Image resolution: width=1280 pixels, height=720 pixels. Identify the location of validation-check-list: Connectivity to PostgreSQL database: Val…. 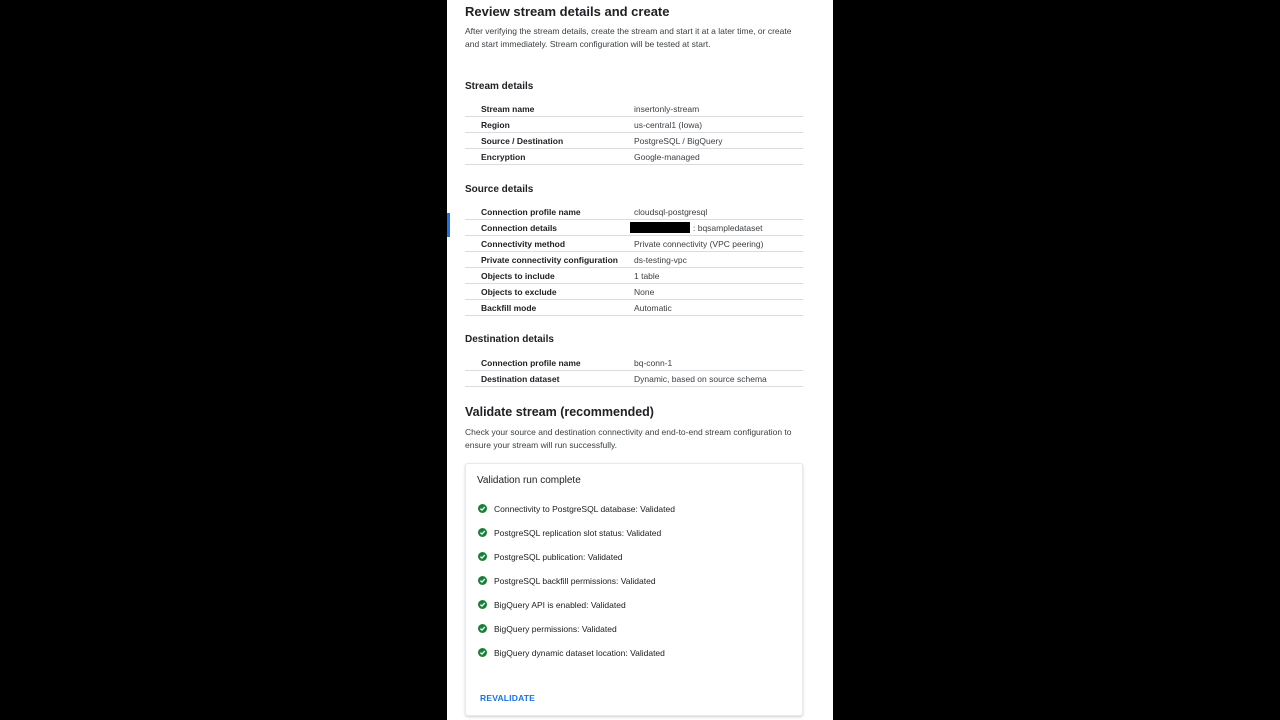
(638, 587).